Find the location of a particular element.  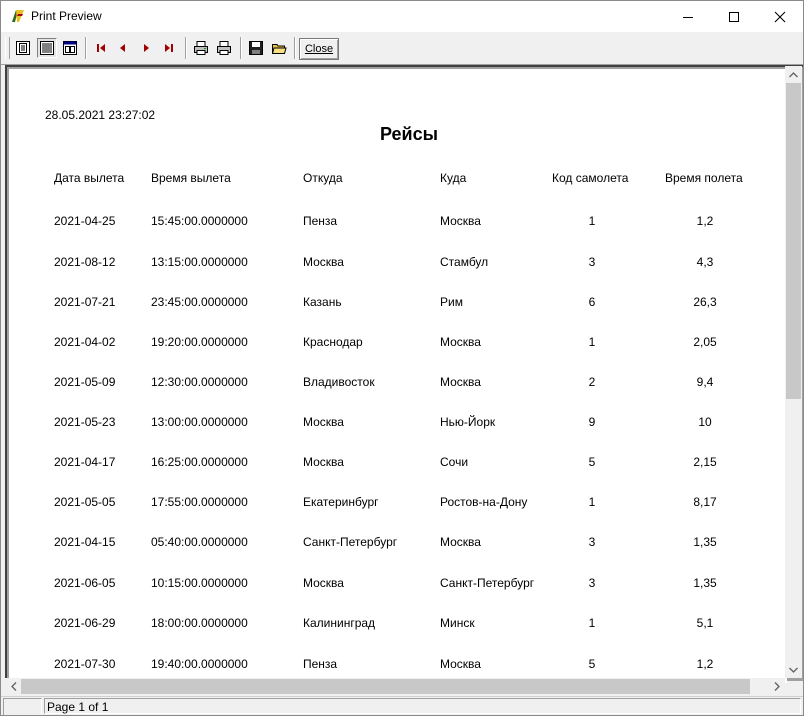

table-cell: 2021-06-29 is located at coordinates (85, 623).